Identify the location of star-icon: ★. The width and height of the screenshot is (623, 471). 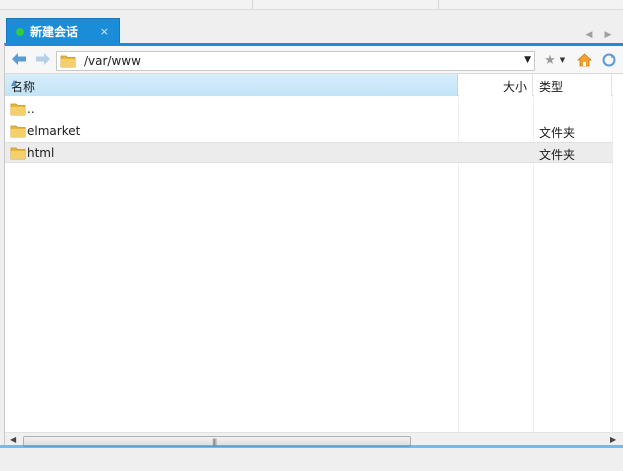
(550, 60).